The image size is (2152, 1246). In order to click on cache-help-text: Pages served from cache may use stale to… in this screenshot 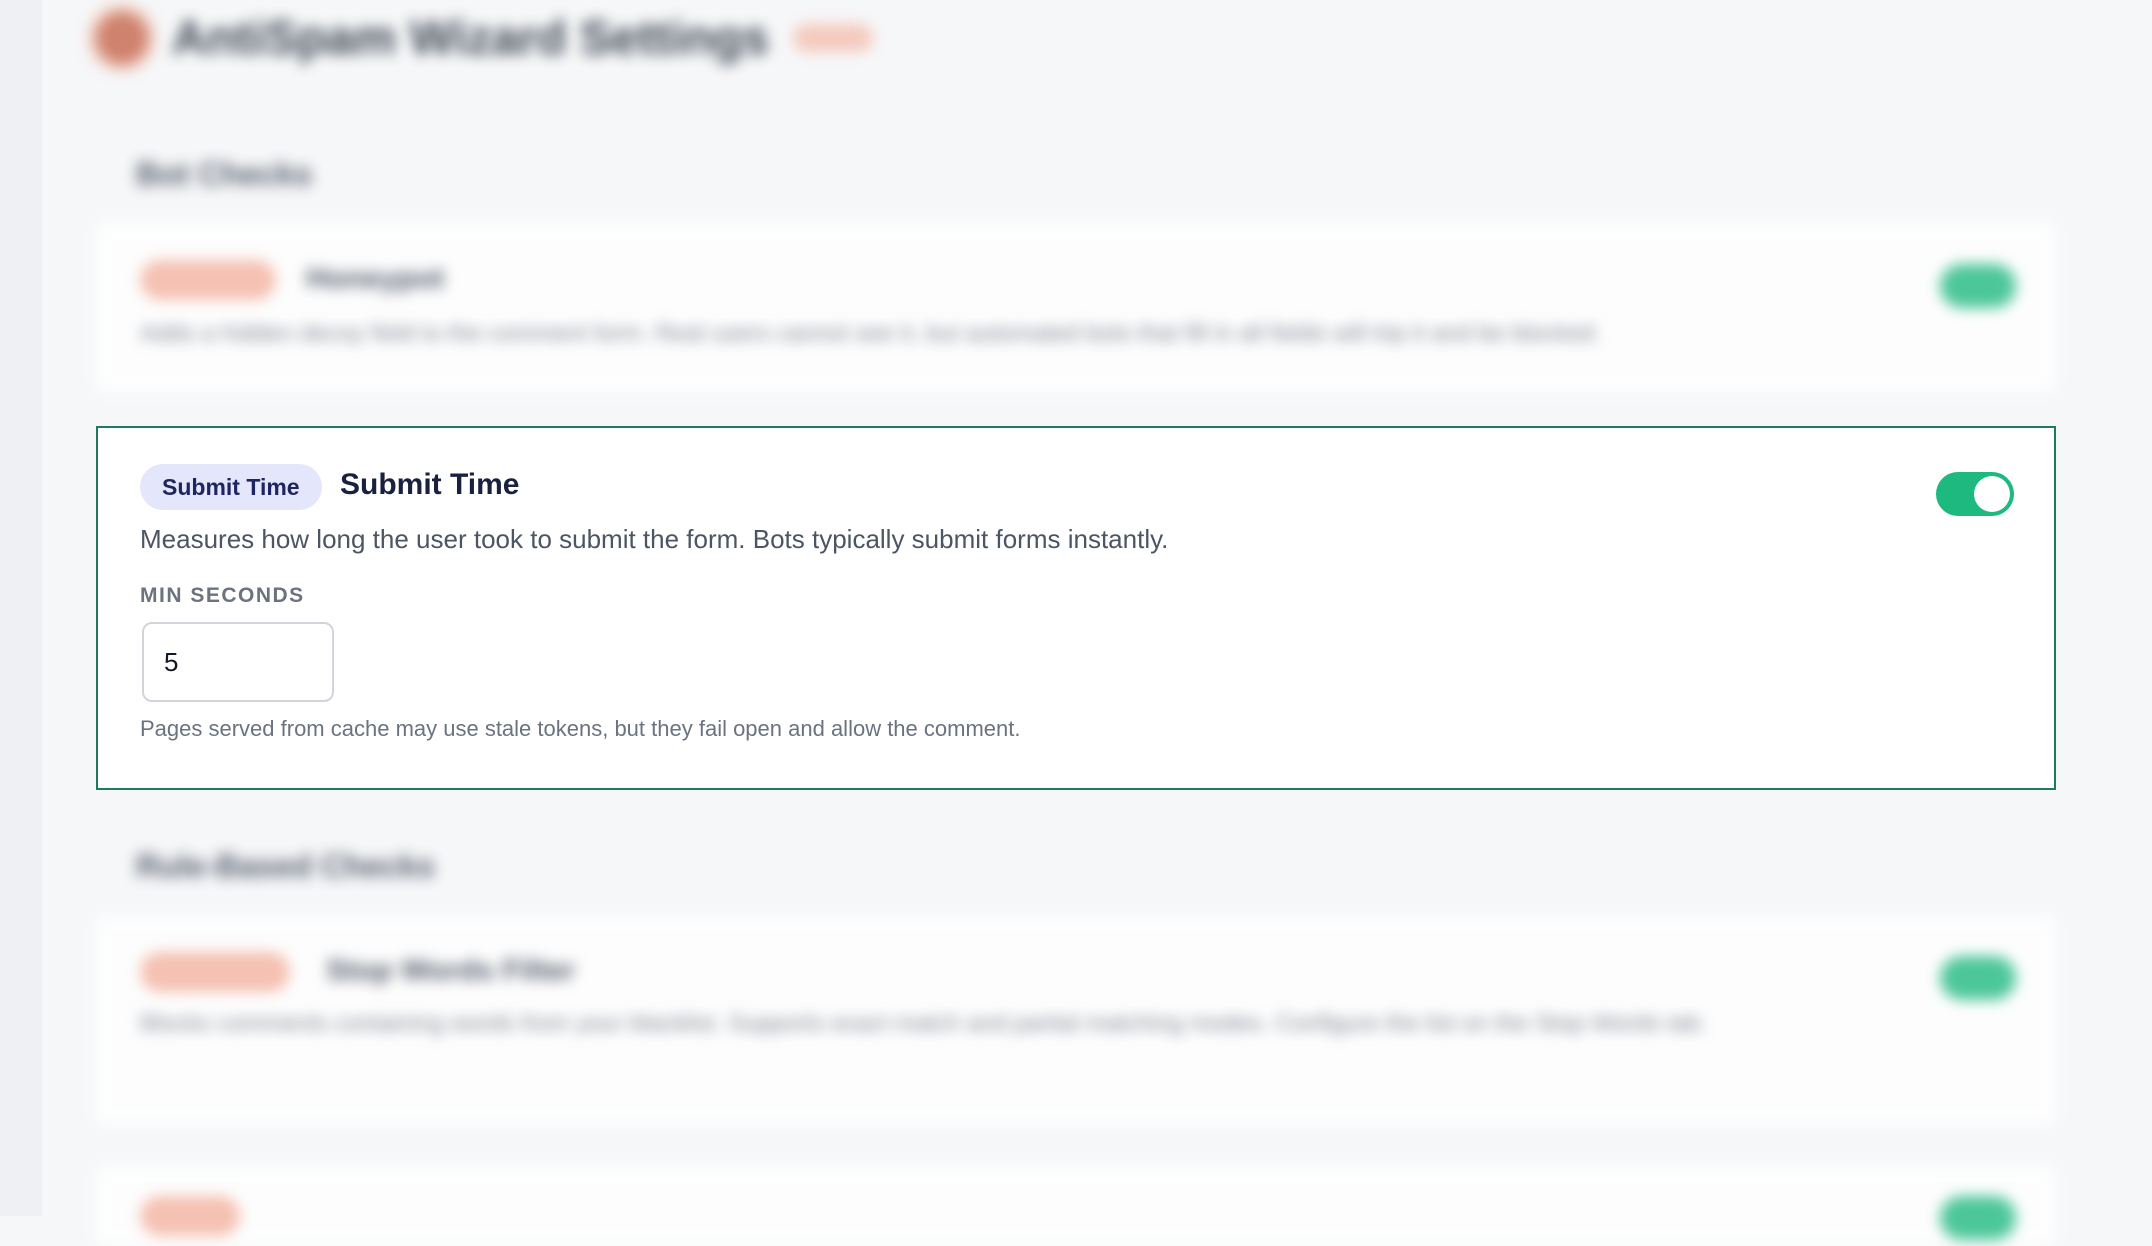, I will do `click(580, 728)`.